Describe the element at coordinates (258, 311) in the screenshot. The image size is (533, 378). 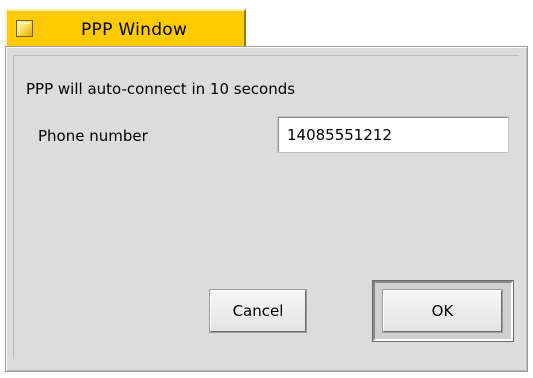
I see `cancel-button: Cancel` at that location.